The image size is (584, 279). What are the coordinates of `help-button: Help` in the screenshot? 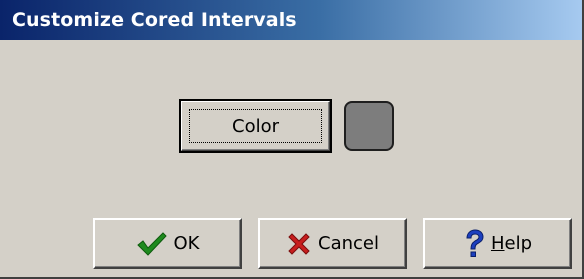 It's located at (497, 243).